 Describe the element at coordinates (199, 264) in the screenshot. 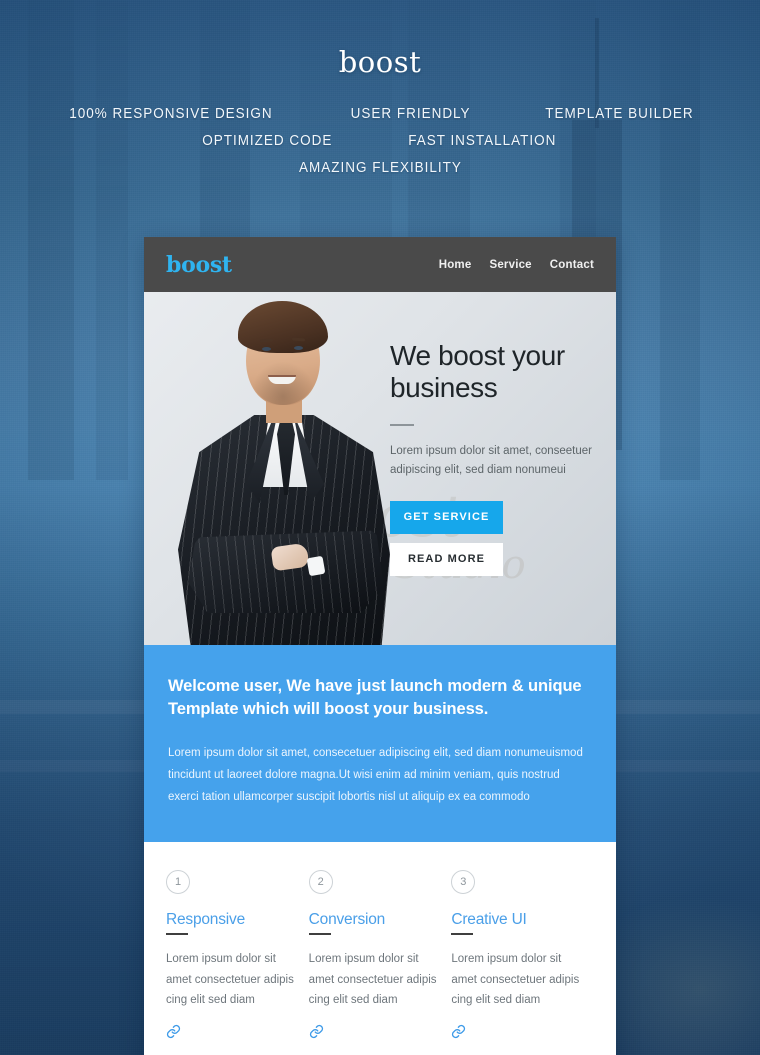

I see `template-logo: boost` at that location.